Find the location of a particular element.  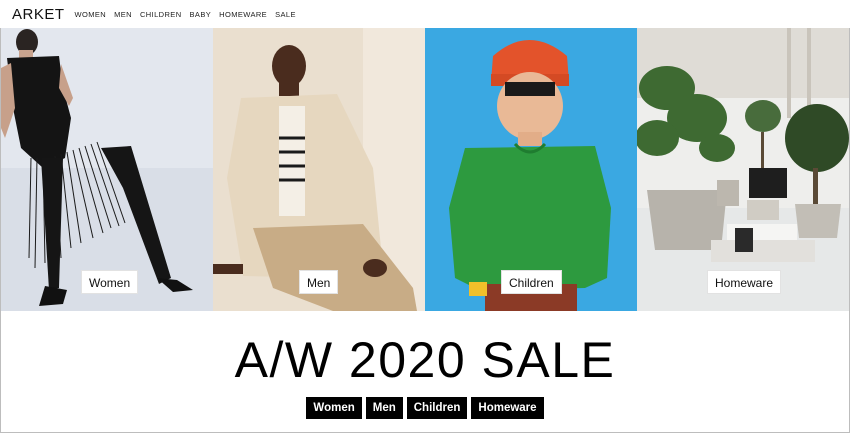

sale-button-men: Men is located at coordinates (384, 408).